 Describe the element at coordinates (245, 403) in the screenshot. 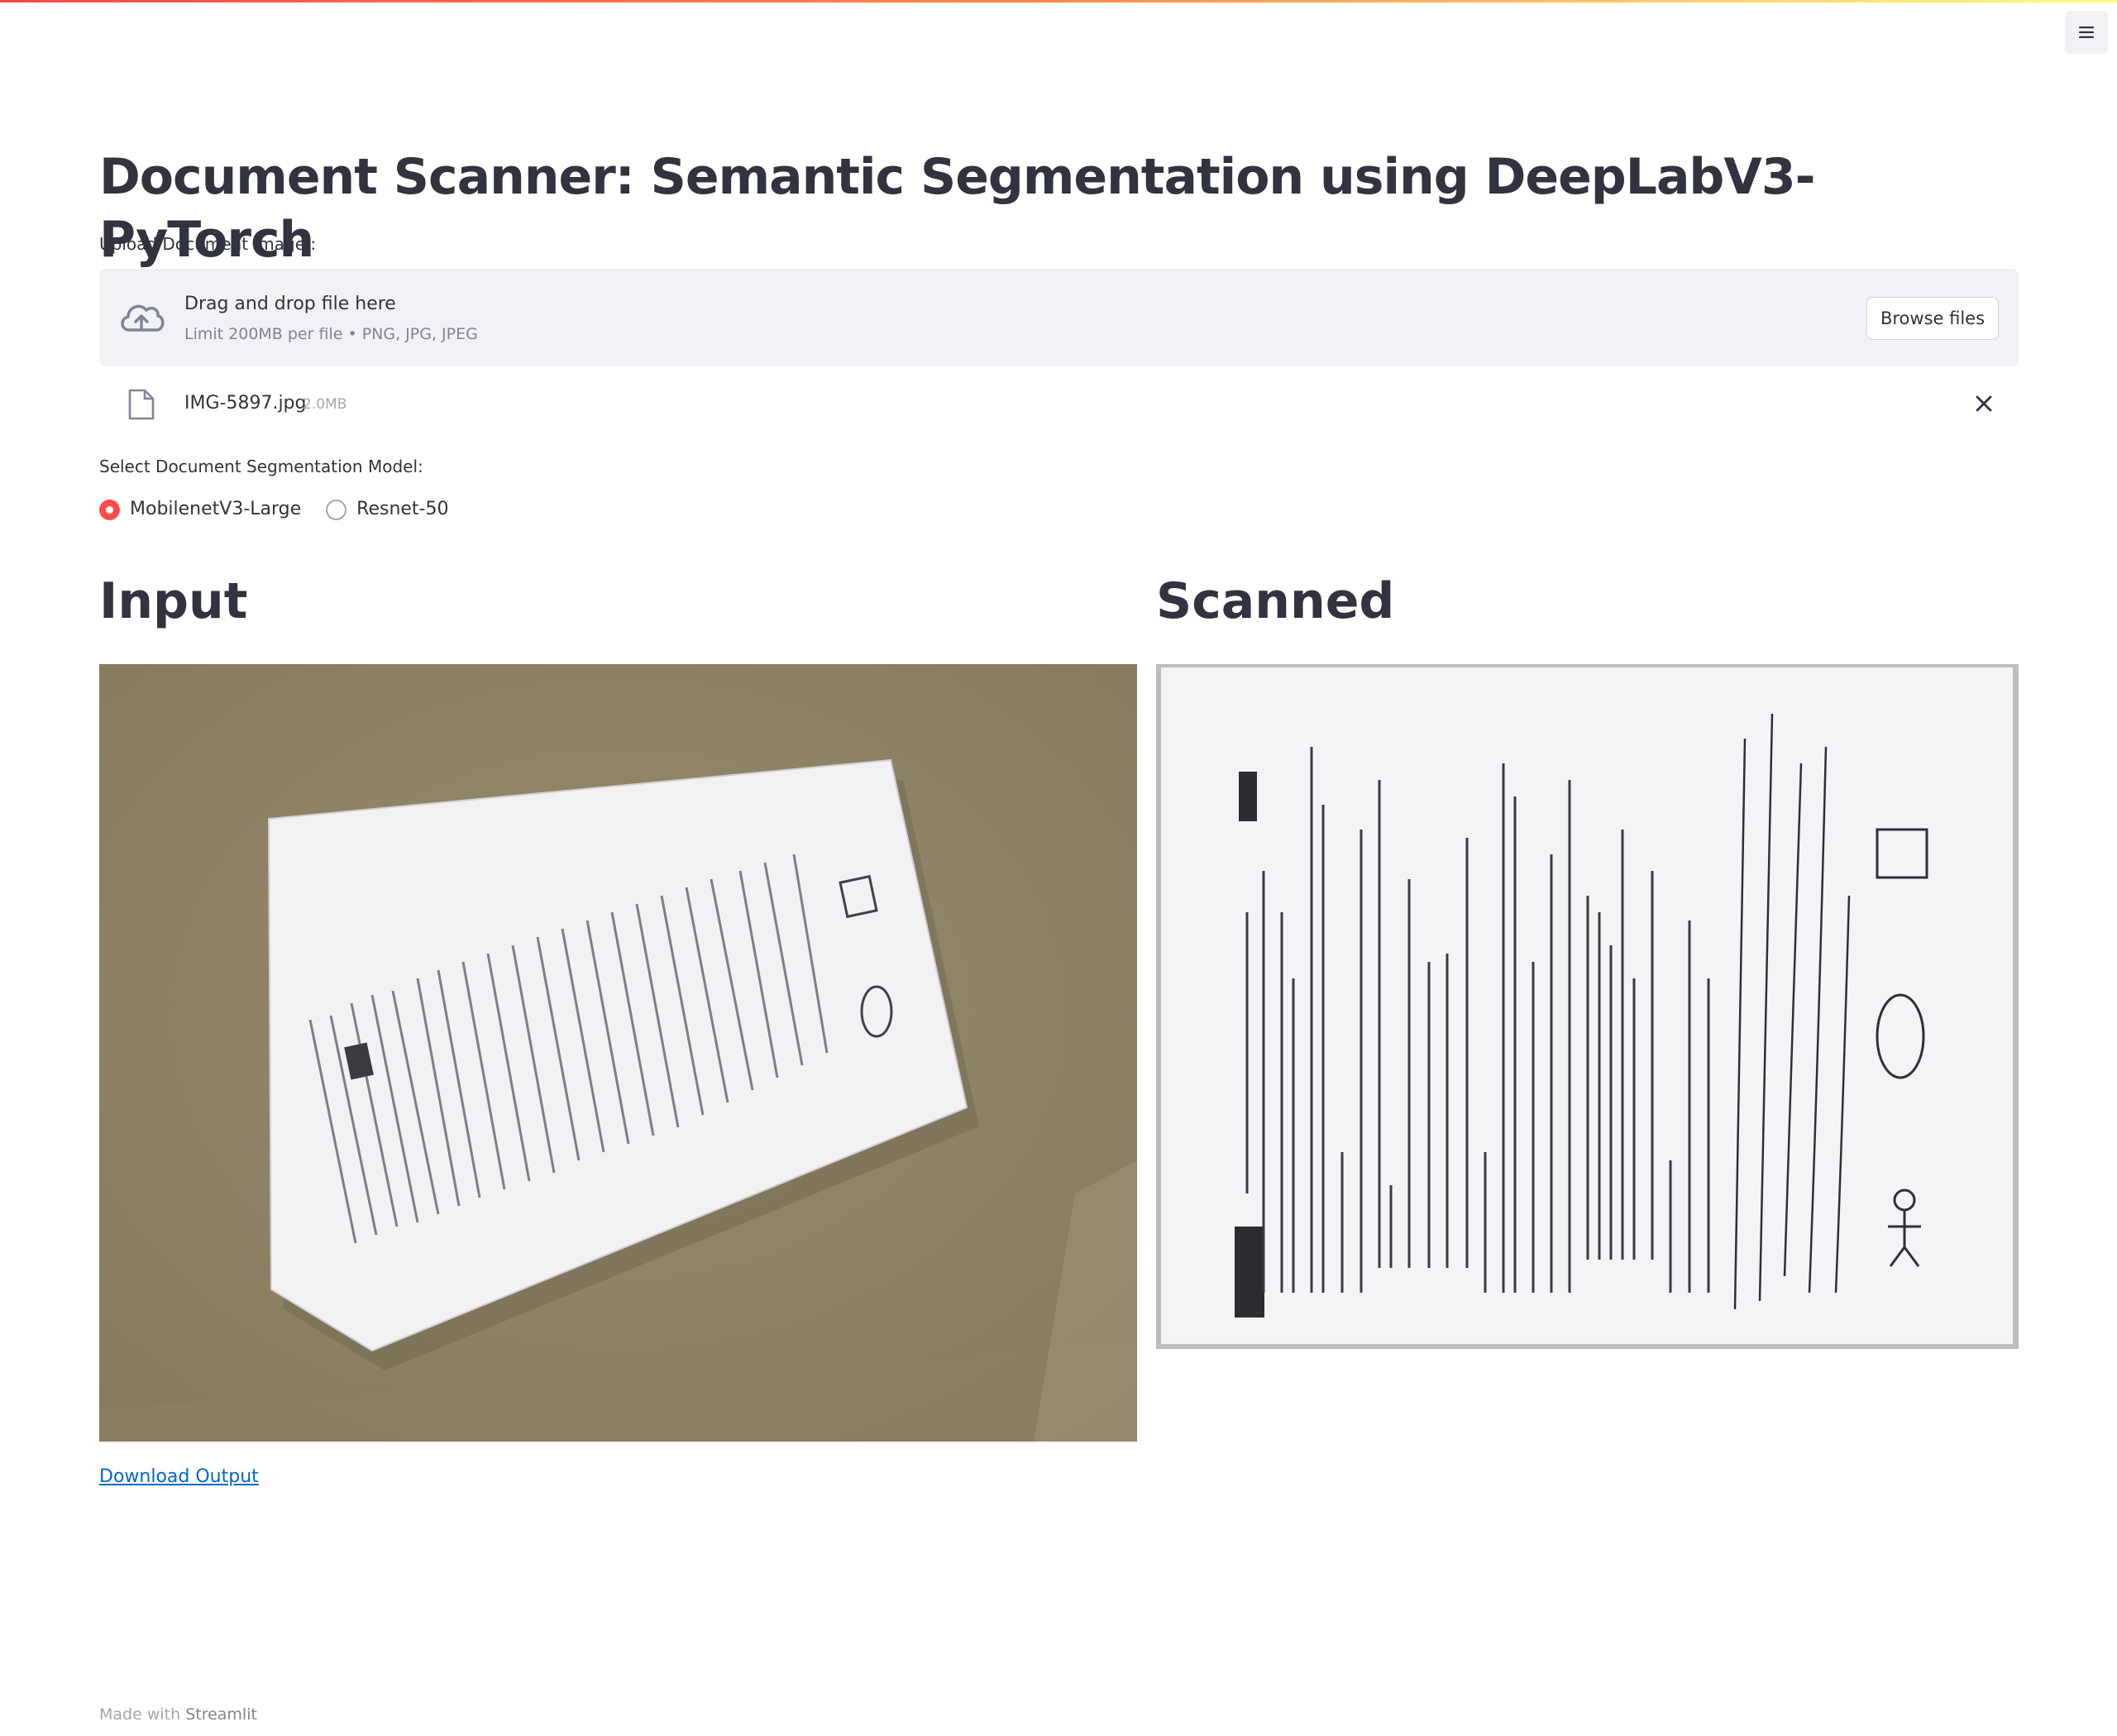

I see `uploaded-file-name: IMG-5897.jpg` at that location.